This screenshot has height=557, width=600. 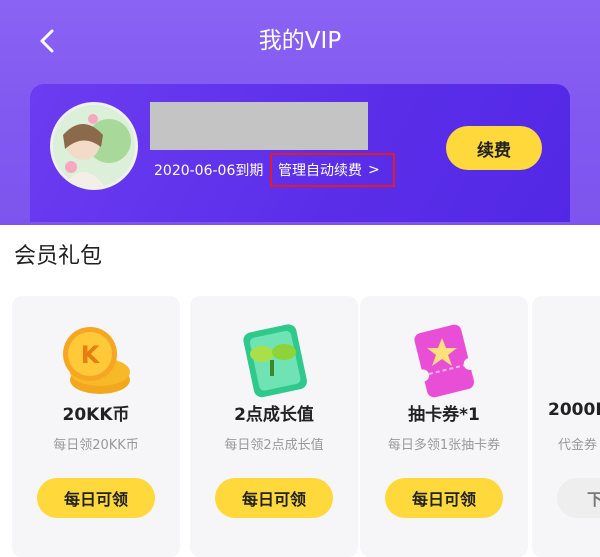 I want to click on gift-desc: 每日领20KK币, so click(x=96, y=445).